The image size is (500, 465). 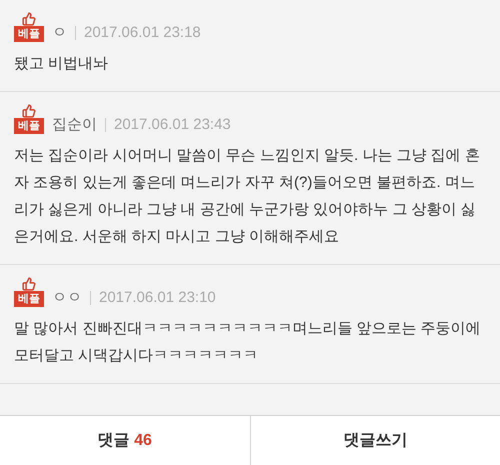 I want to click on comment-text: 됐고 비법내놔, so click(x=62, y=64).